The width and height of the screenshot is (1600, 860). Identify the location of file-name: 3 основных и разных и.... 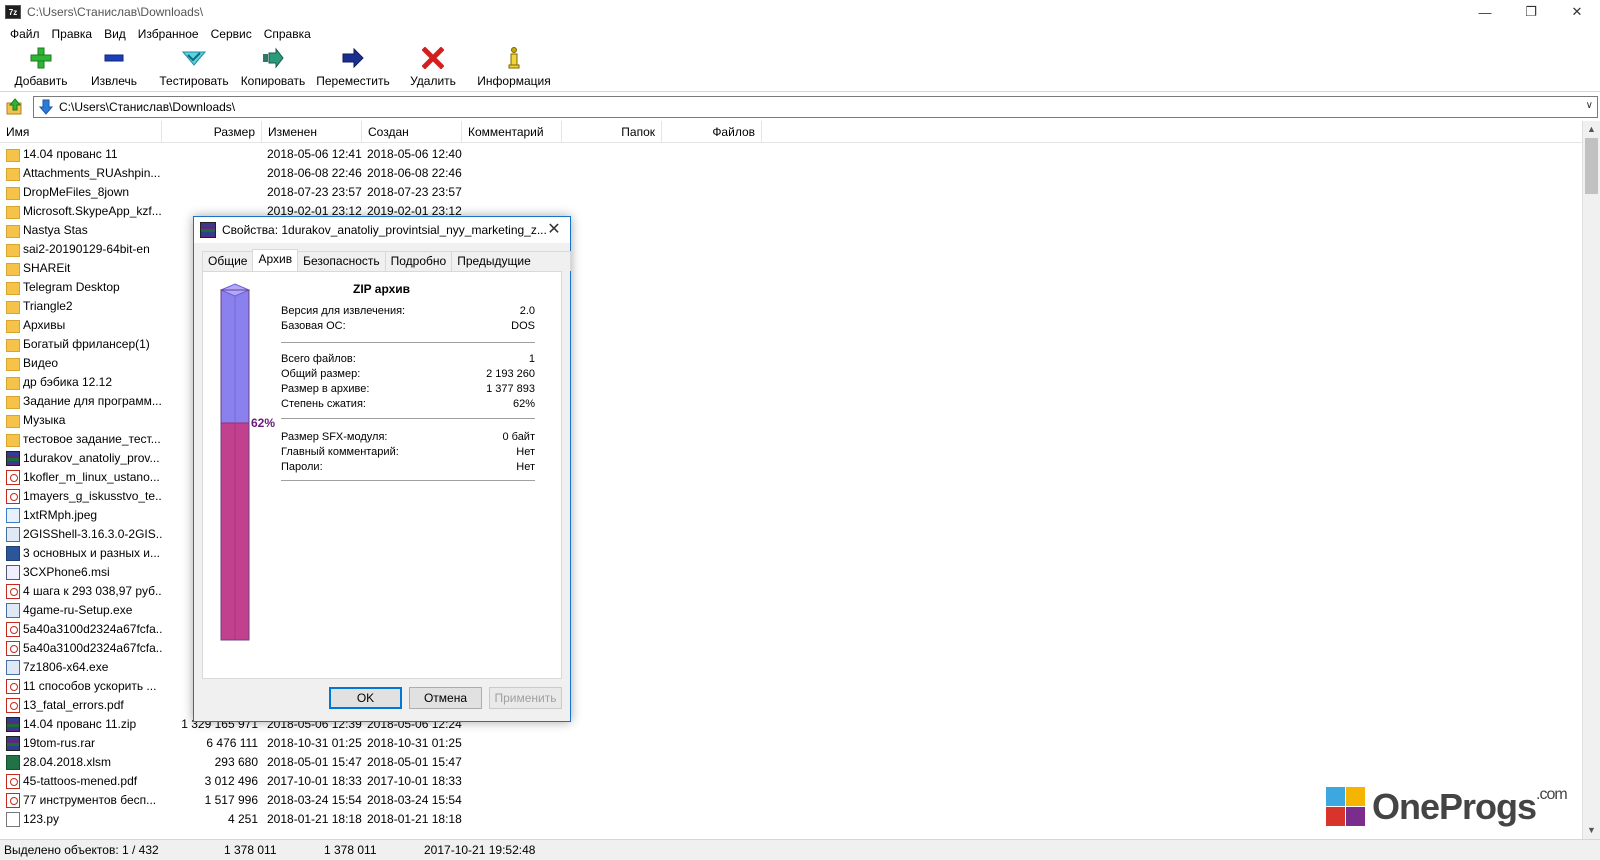
(91, 553).